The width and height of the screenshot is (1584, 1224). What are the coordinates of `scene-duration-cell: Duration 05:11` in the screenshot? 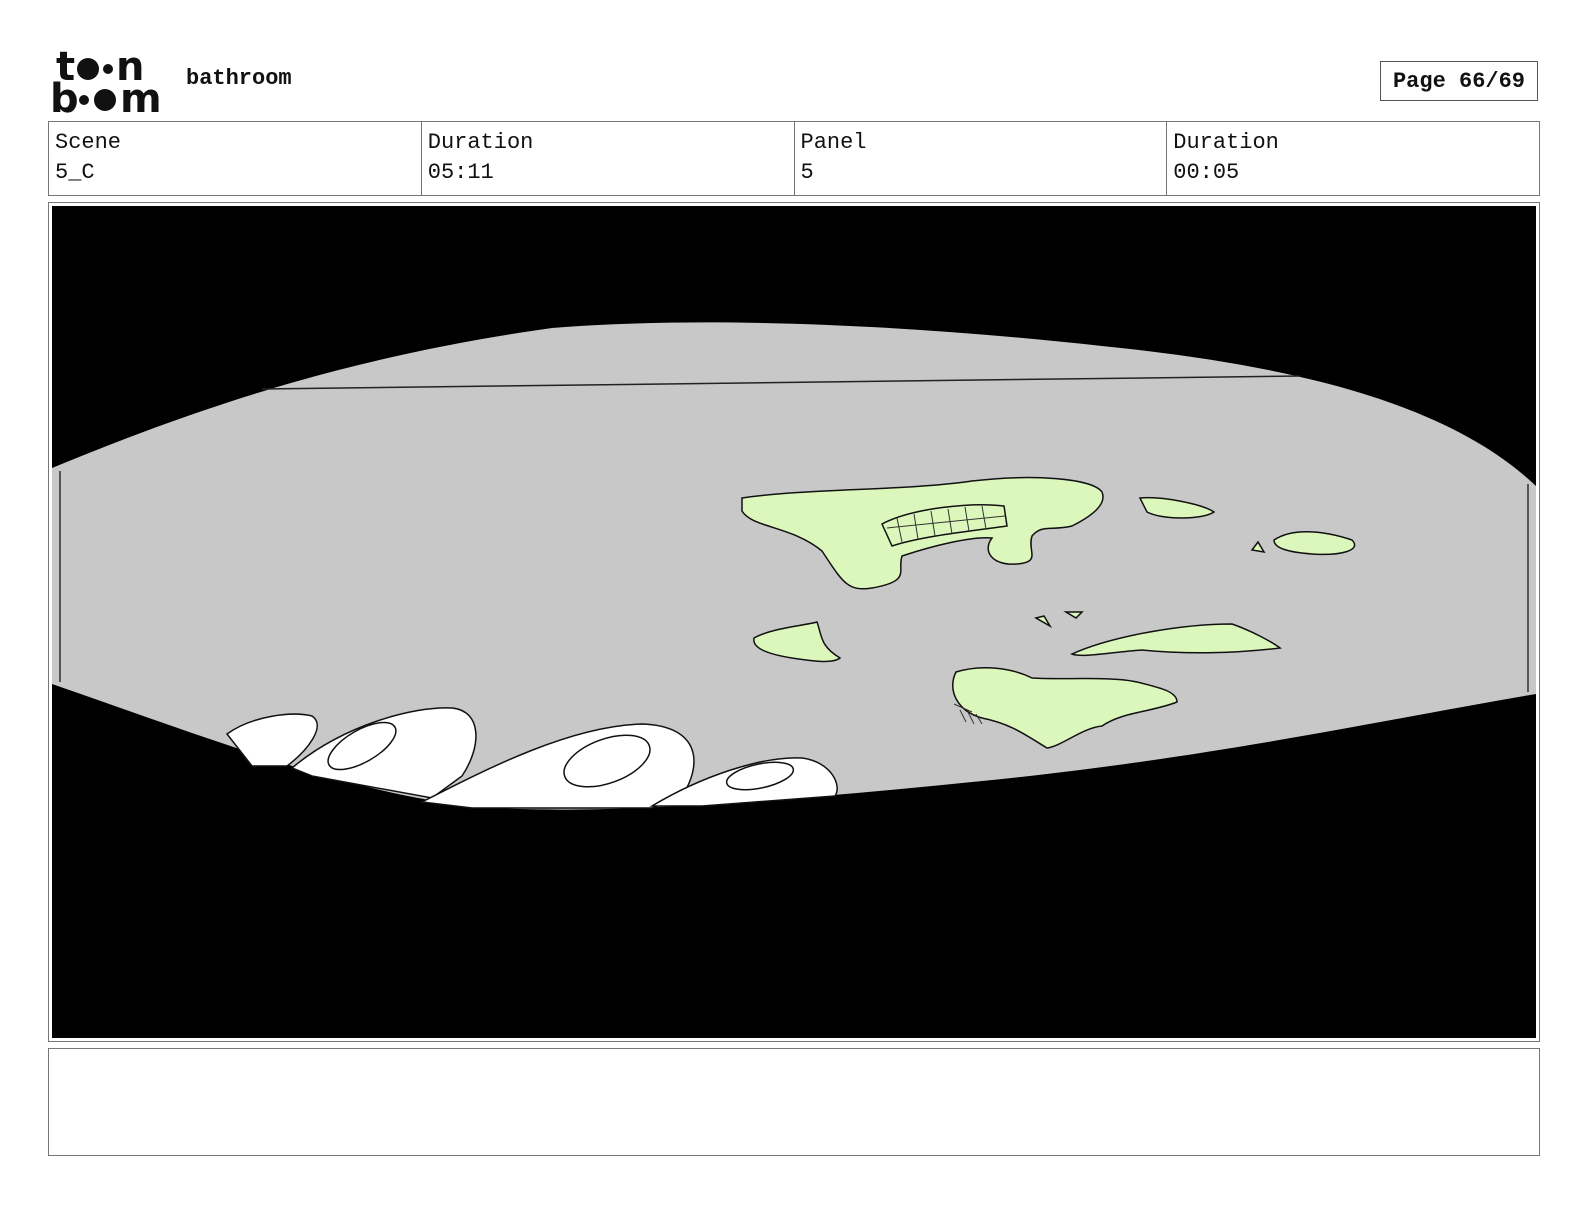 It's located at (608, 158).